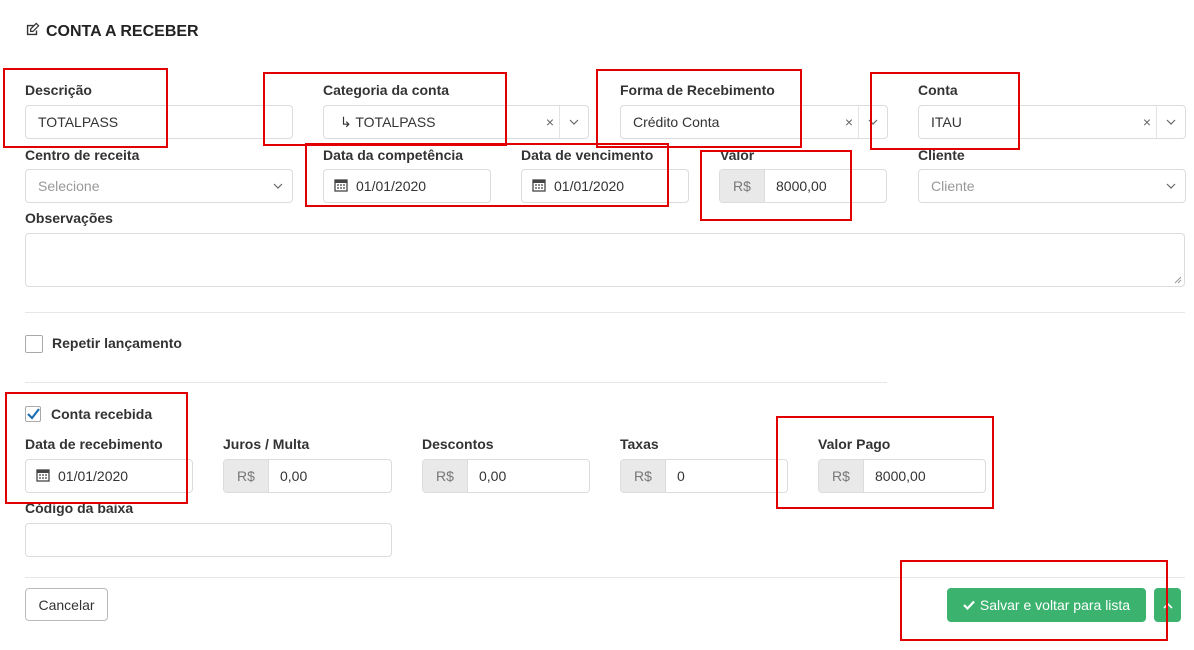  I want to click on descricao-field: TOTALPASS, so click(159, 122).